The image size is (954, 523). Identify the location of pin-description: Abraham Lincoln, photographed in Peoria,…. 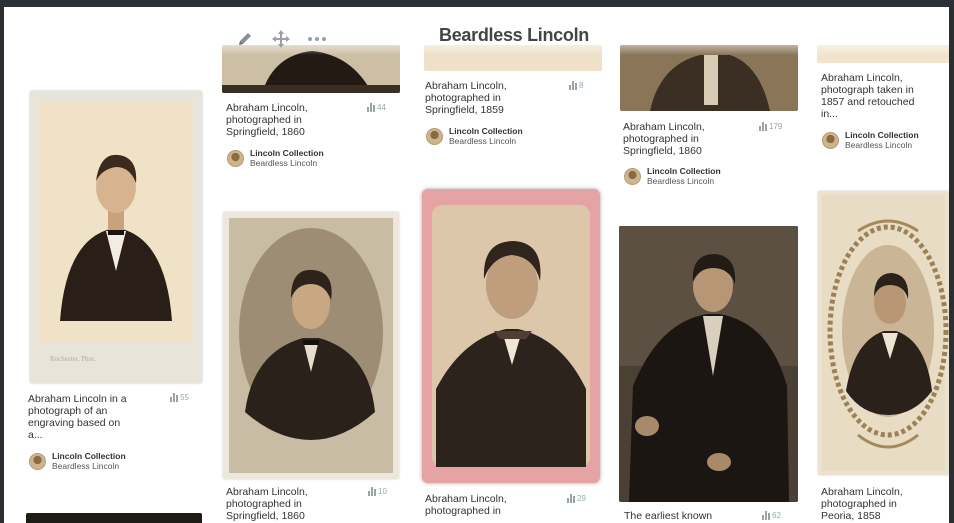
(862, 504).